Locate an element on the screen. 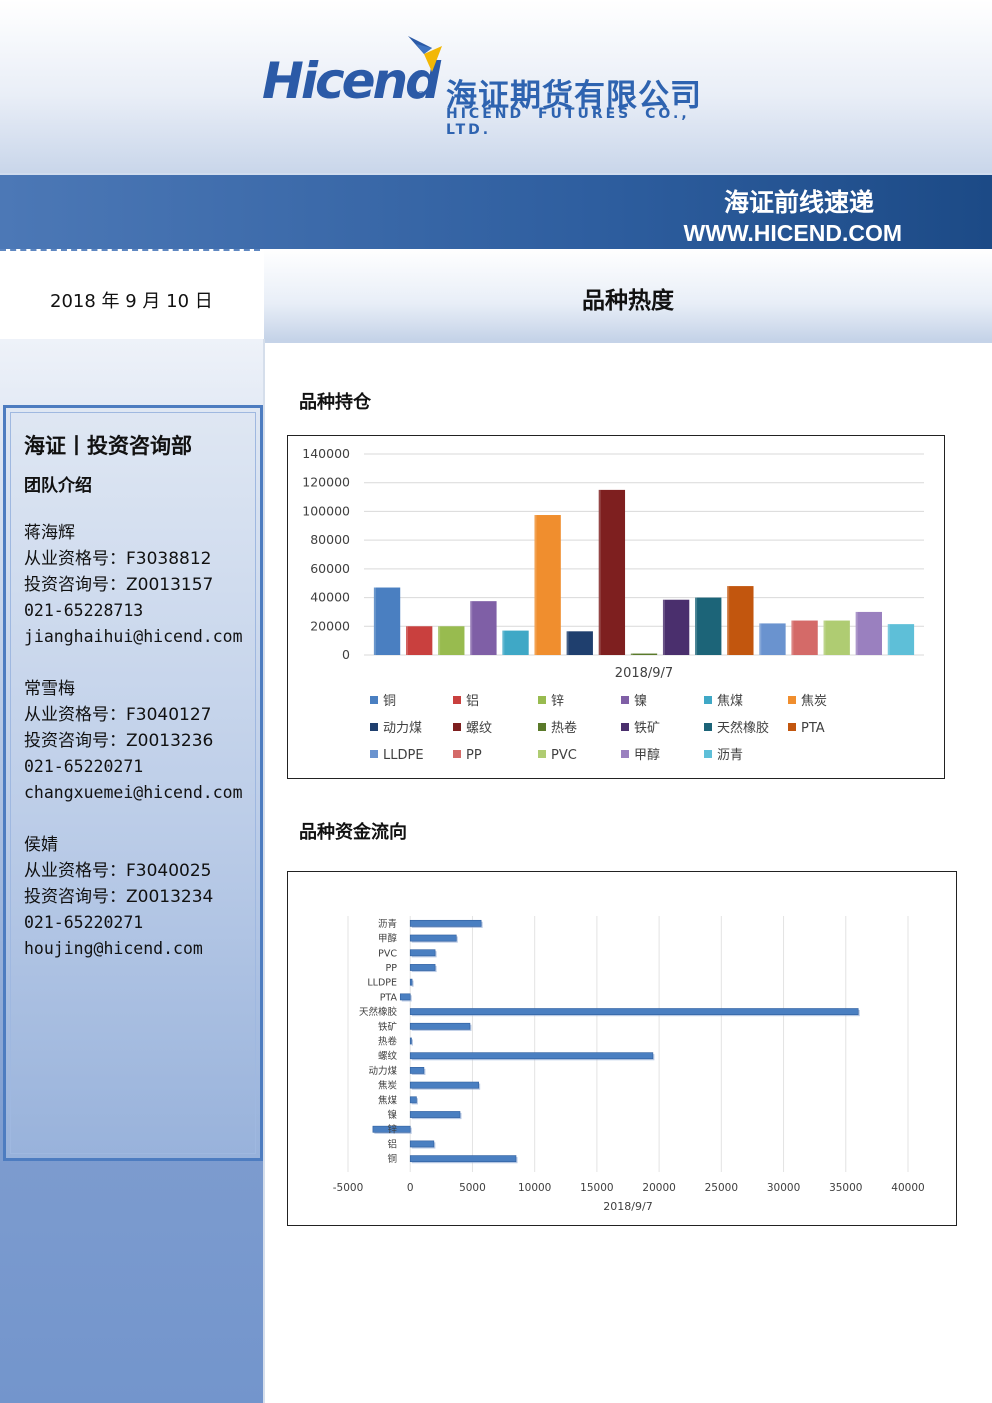 This screenshot has width=992, height=1403. legend-label-沥青: 沥青 is located at coordinates (730, 755).